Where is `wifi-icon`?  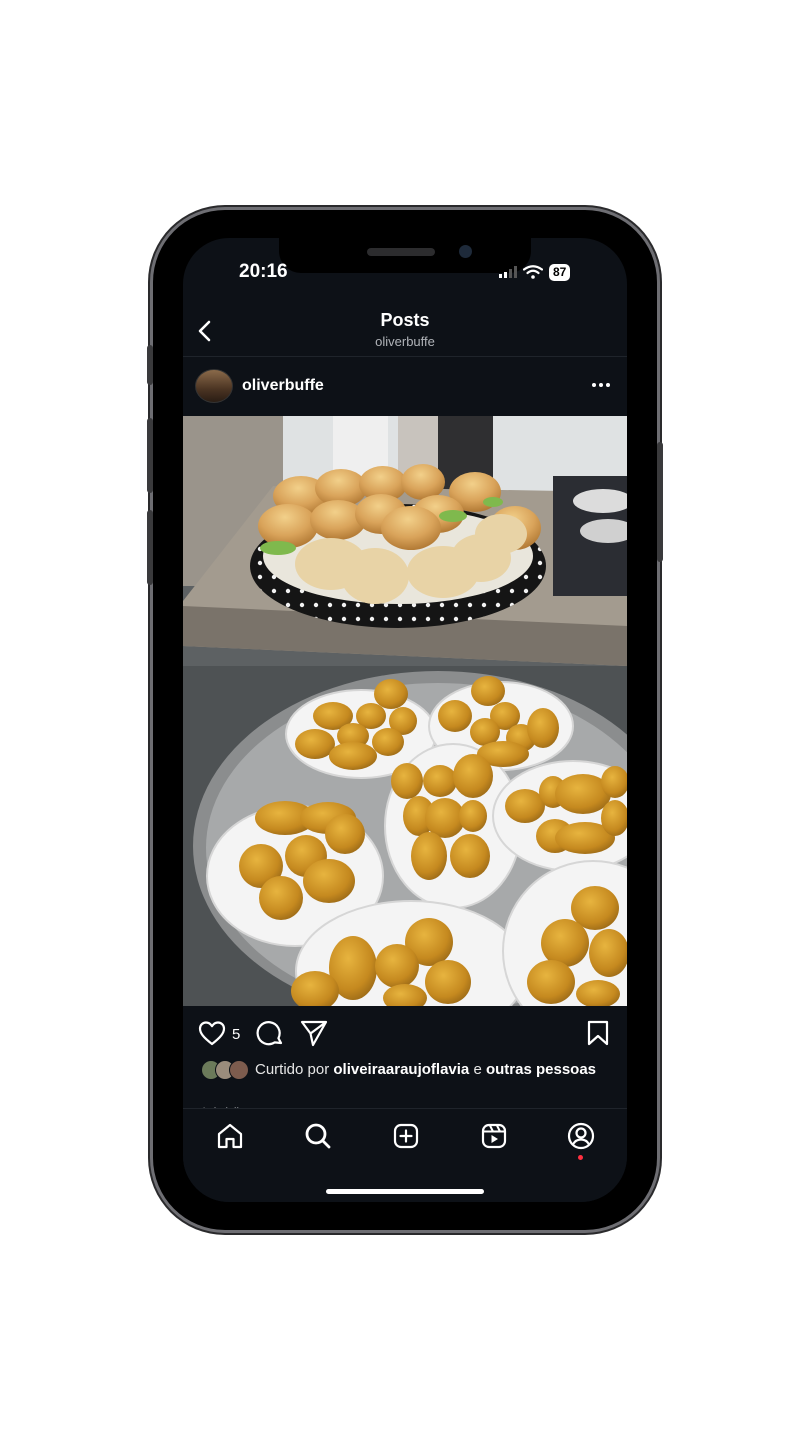
wifi-icon is located at coordinates (533, 272).